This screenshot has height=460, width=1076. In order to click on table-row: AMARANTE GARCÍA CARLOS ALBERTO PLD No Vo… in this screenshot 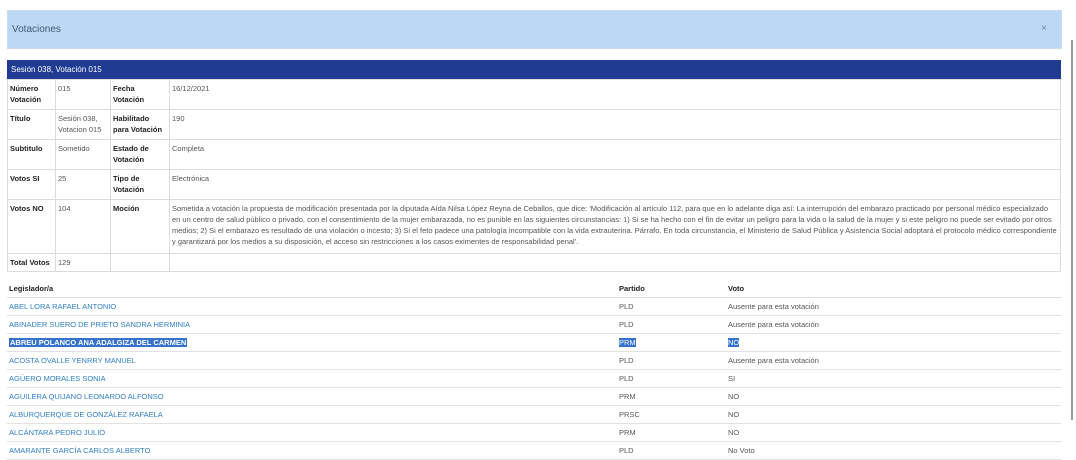, I will do `click(534, 450)`.